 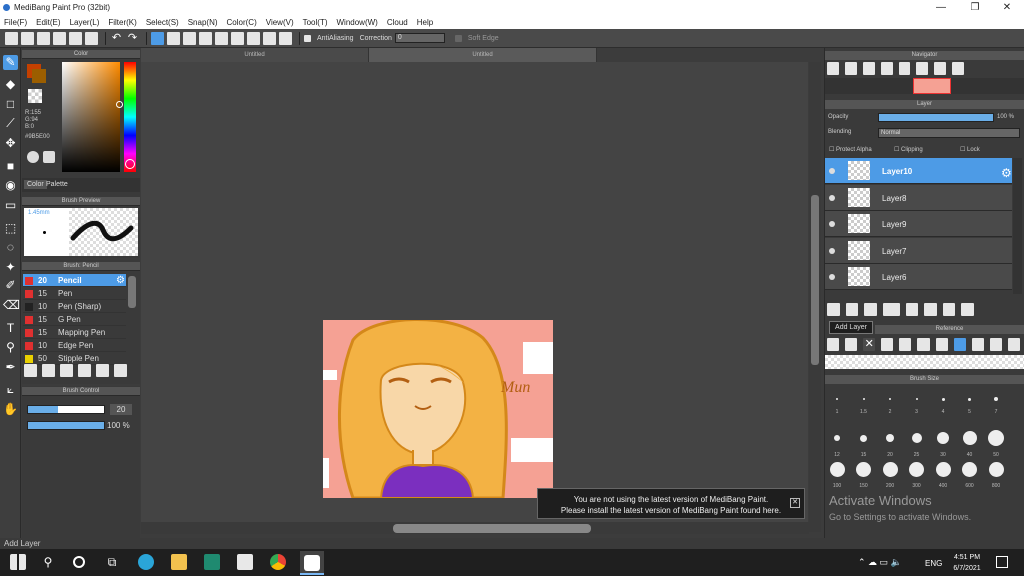 What do you see at coordinates (10, 328) in the screenshot?
I see `text-tool-icon: T` at bounding box center [10, 328].